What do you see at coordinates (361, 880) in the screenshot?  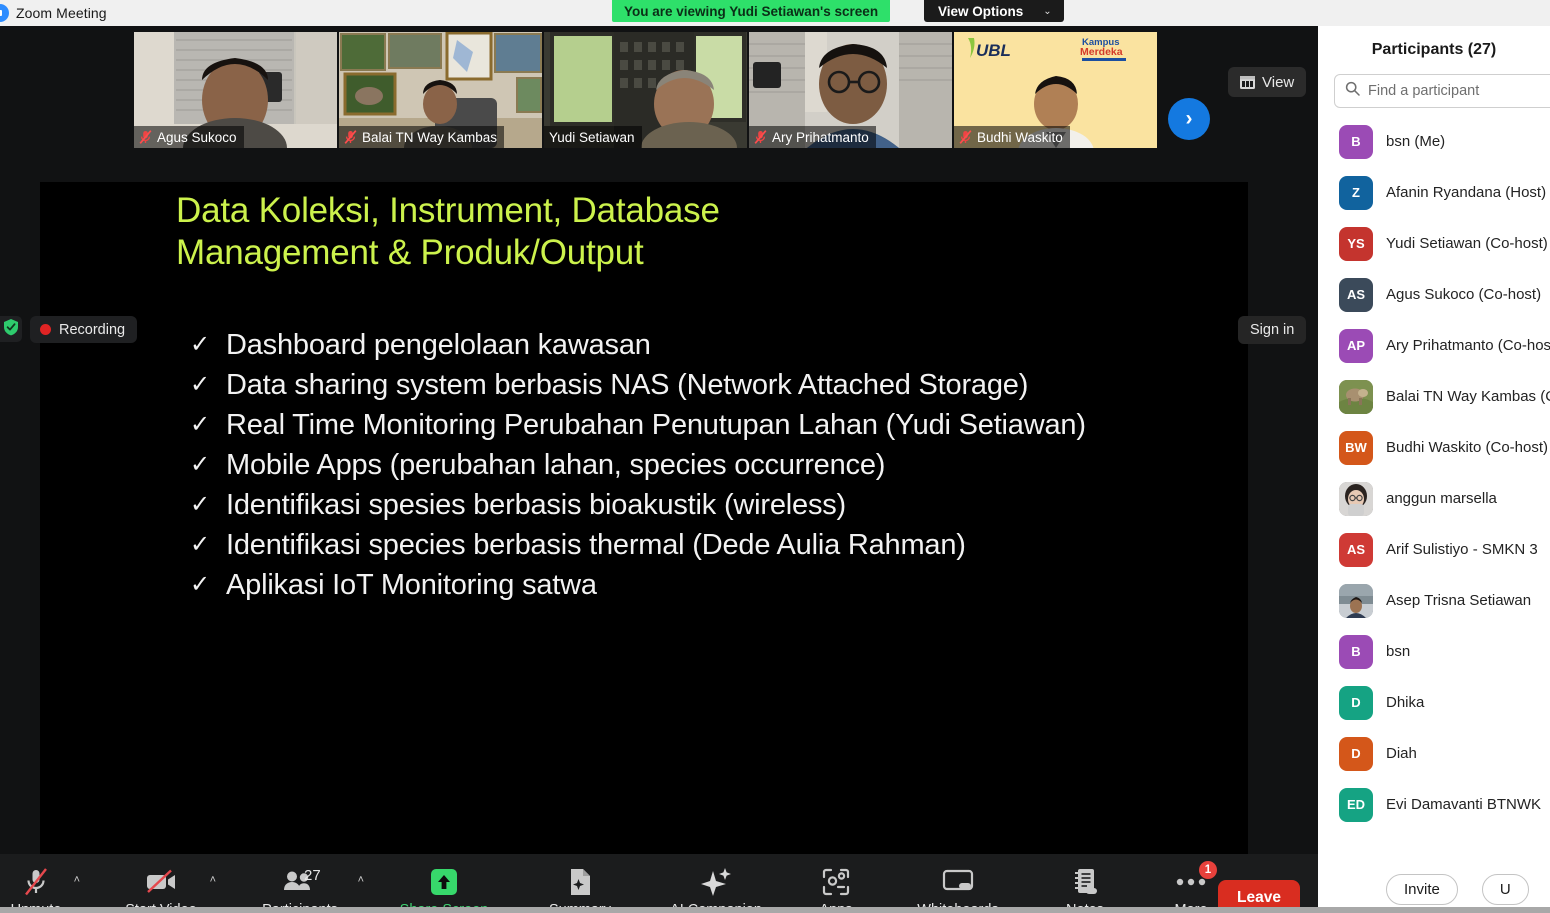 I see `participants-options-chevron-icon: ˄` at bounding box center [361, 880].